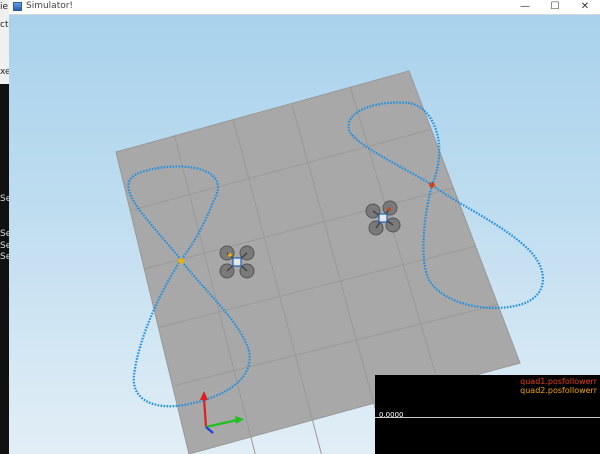  Describe the element at coordinates (304, 7) in the screenshot. I see `title-bar: Simulator! — ☐ ✕` at that location.